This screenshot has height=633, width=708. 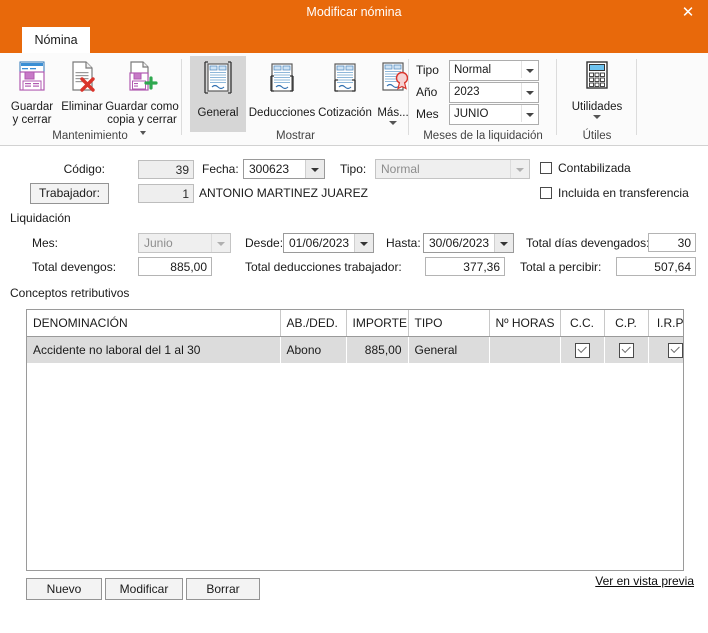 What do you see at coordinates (282, 113) in the screenshot?
I see `deducciones-label: Deducciones` at bounding box center [282, 113].